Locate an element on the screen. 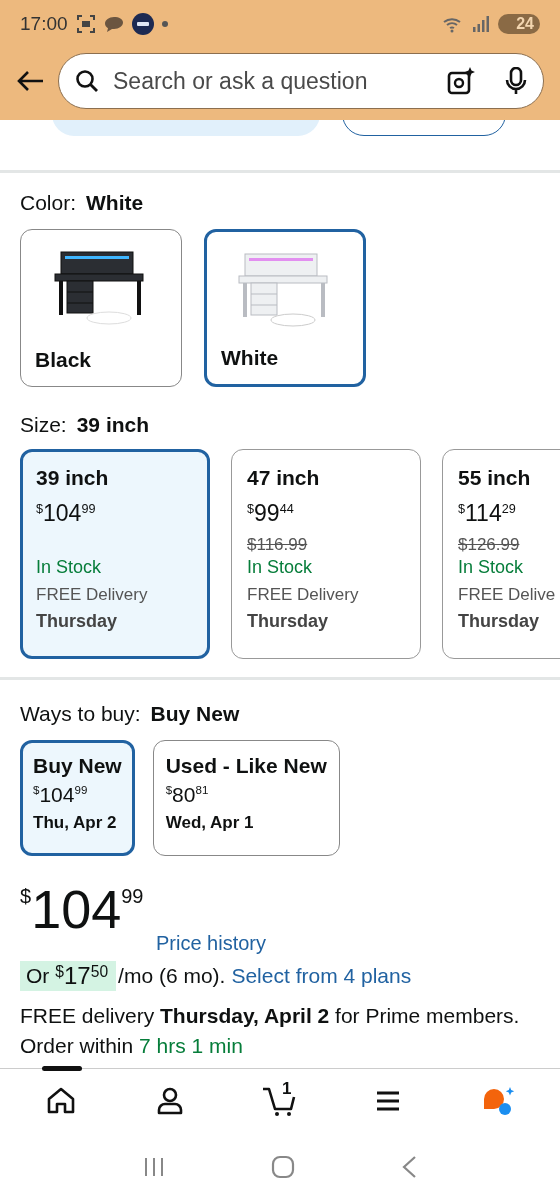  recent-apps-icon is located at coordinates (154, 1166).